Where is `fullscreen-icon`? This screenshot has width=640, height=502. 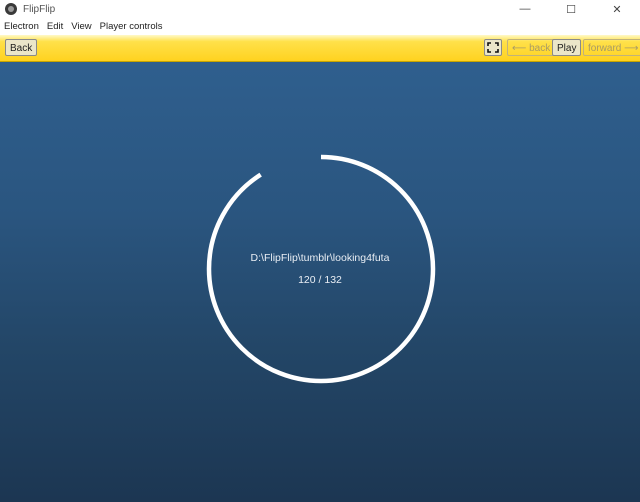 fullscreen-icon is located at coordinates (493, 47).